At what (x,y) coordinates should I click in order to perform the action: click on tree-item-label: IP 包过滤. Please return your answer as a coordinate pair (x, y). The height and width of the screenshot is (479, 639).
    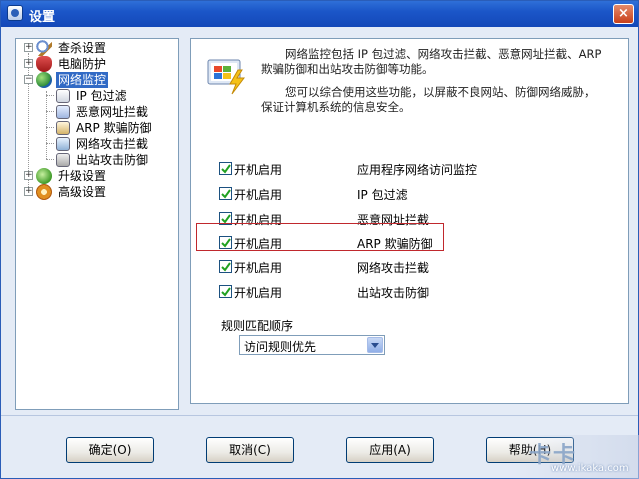
    Looking at the image, I should click on (101, 96).